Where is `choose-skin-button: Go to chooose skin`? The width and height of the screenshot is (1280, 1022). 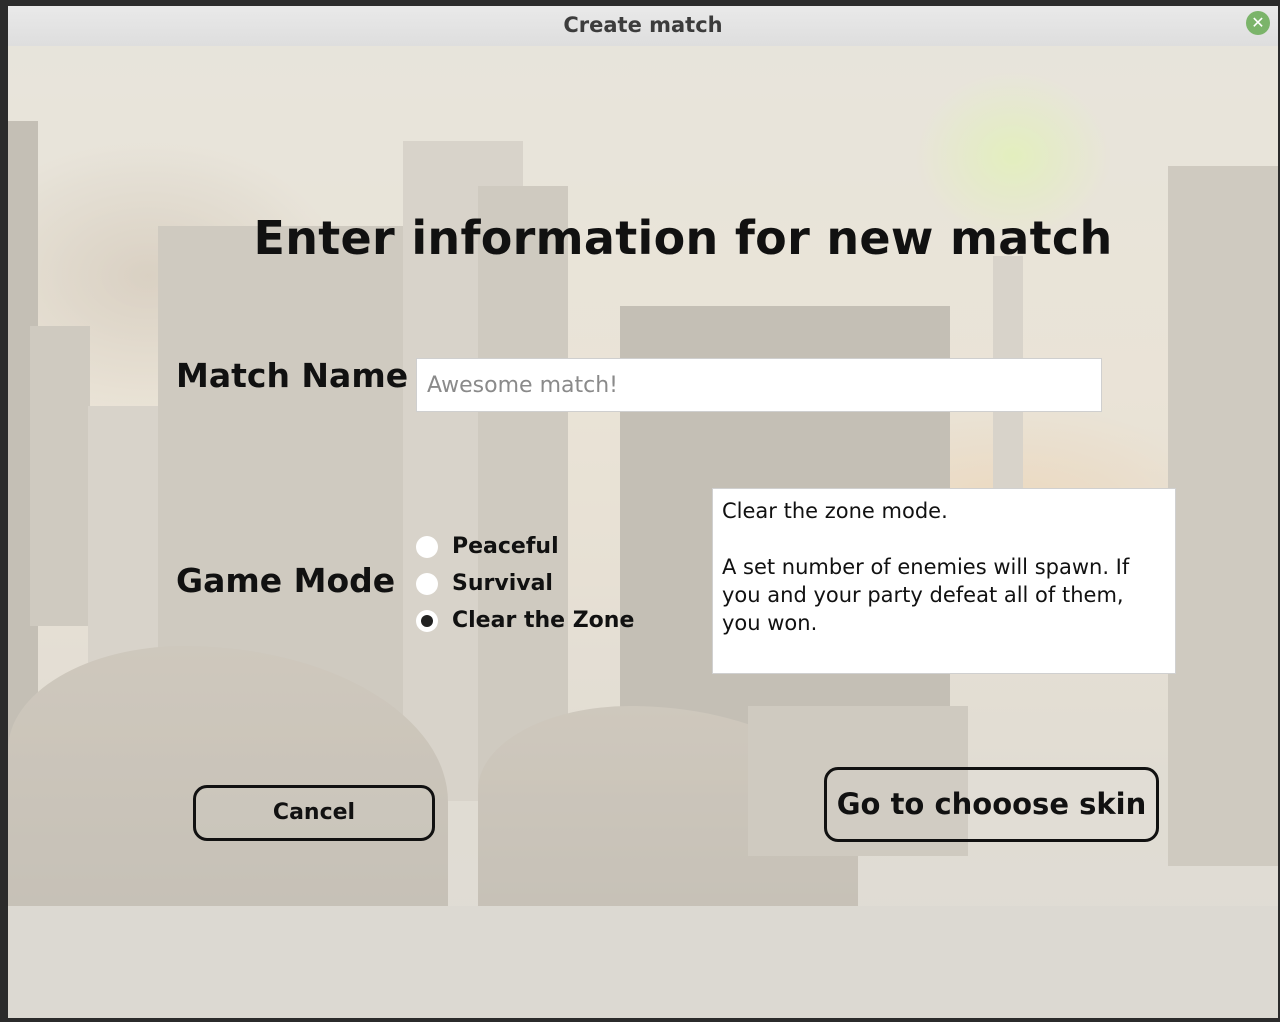 choose-skin-button: Go to chooose skin is located at coordinates (991, 804).